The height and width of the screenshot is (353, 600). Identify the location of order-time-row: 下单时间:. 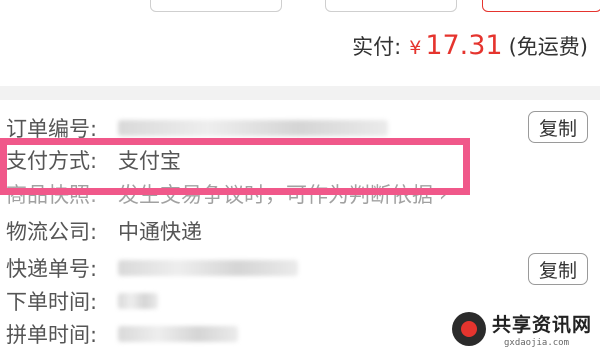
(82, 301).